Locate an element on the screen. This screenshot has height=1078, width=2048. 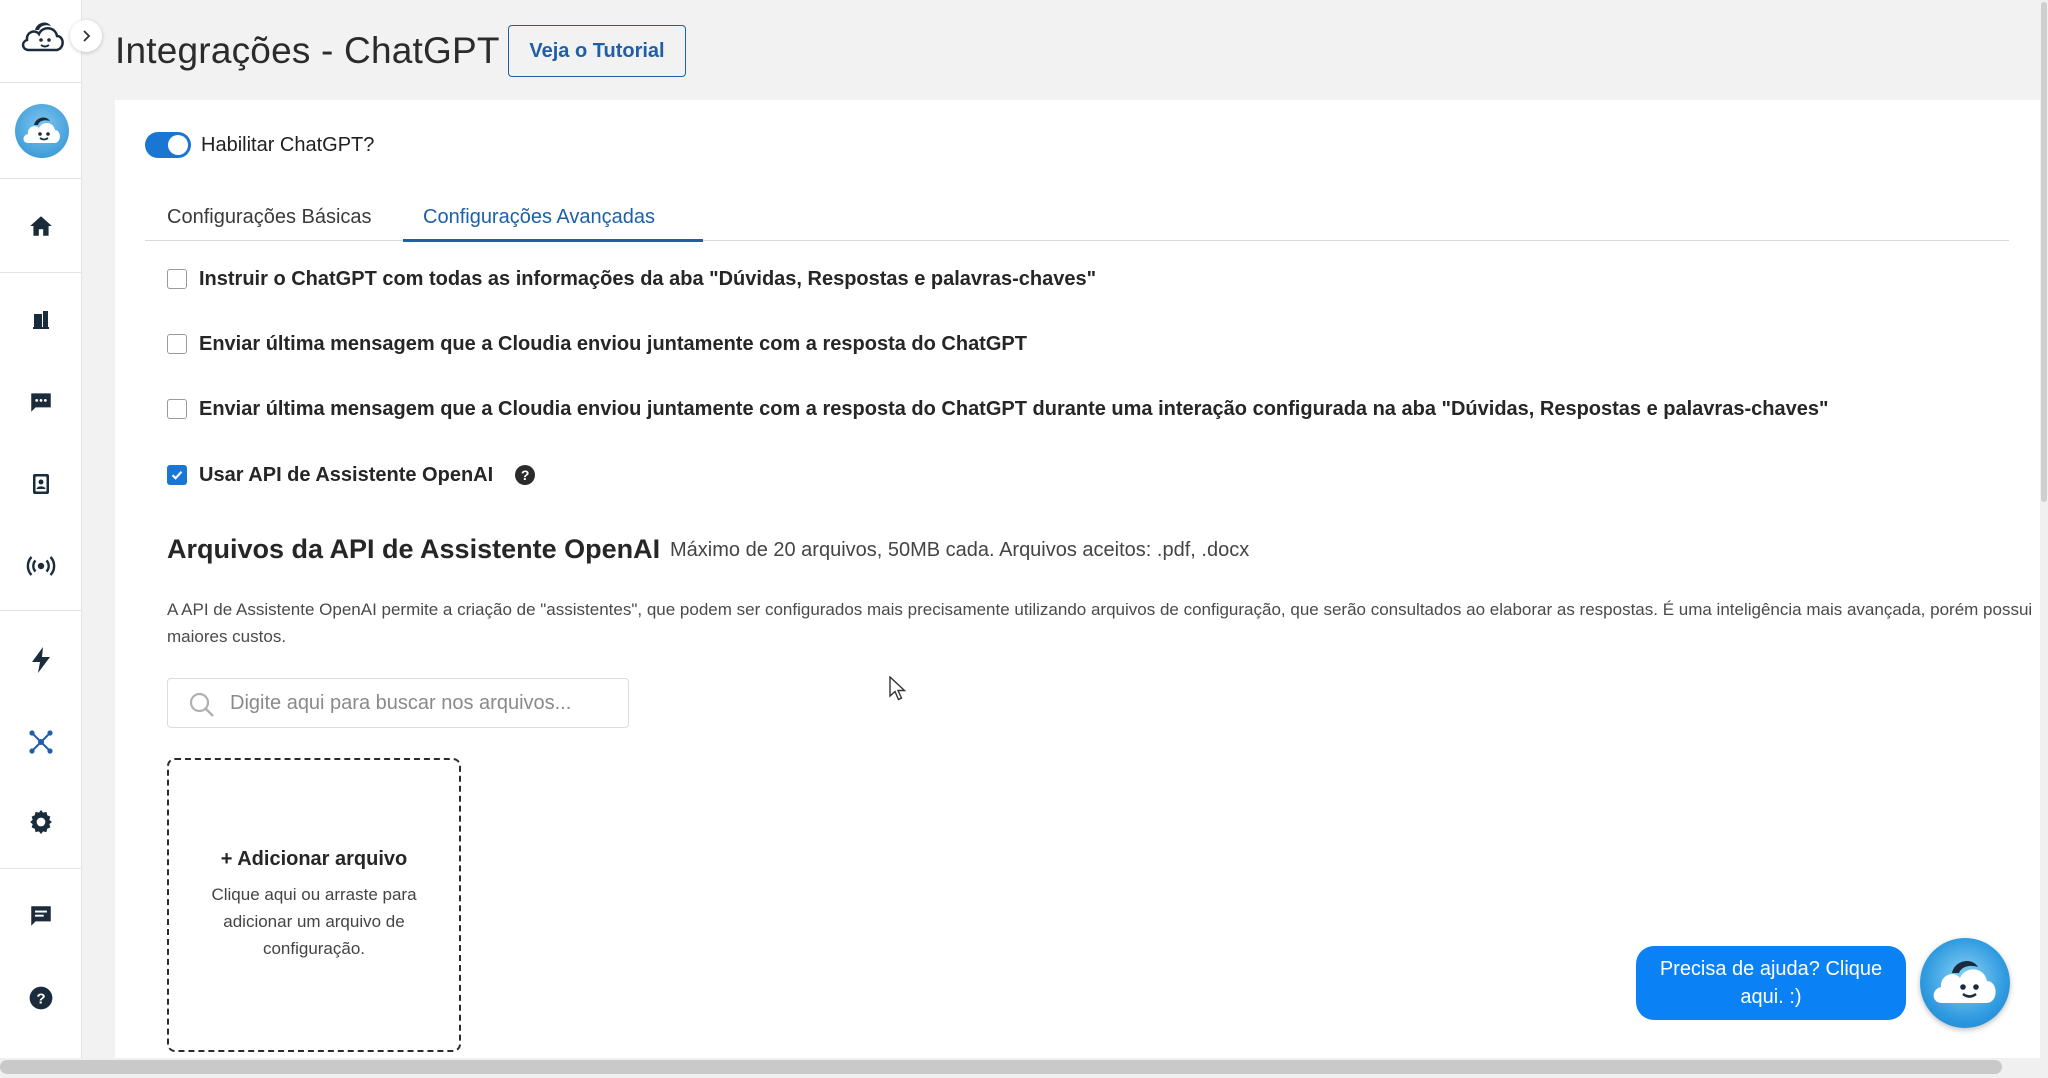
tutorial-button: Veja o Tutorial is located at coordinates (597, 51).